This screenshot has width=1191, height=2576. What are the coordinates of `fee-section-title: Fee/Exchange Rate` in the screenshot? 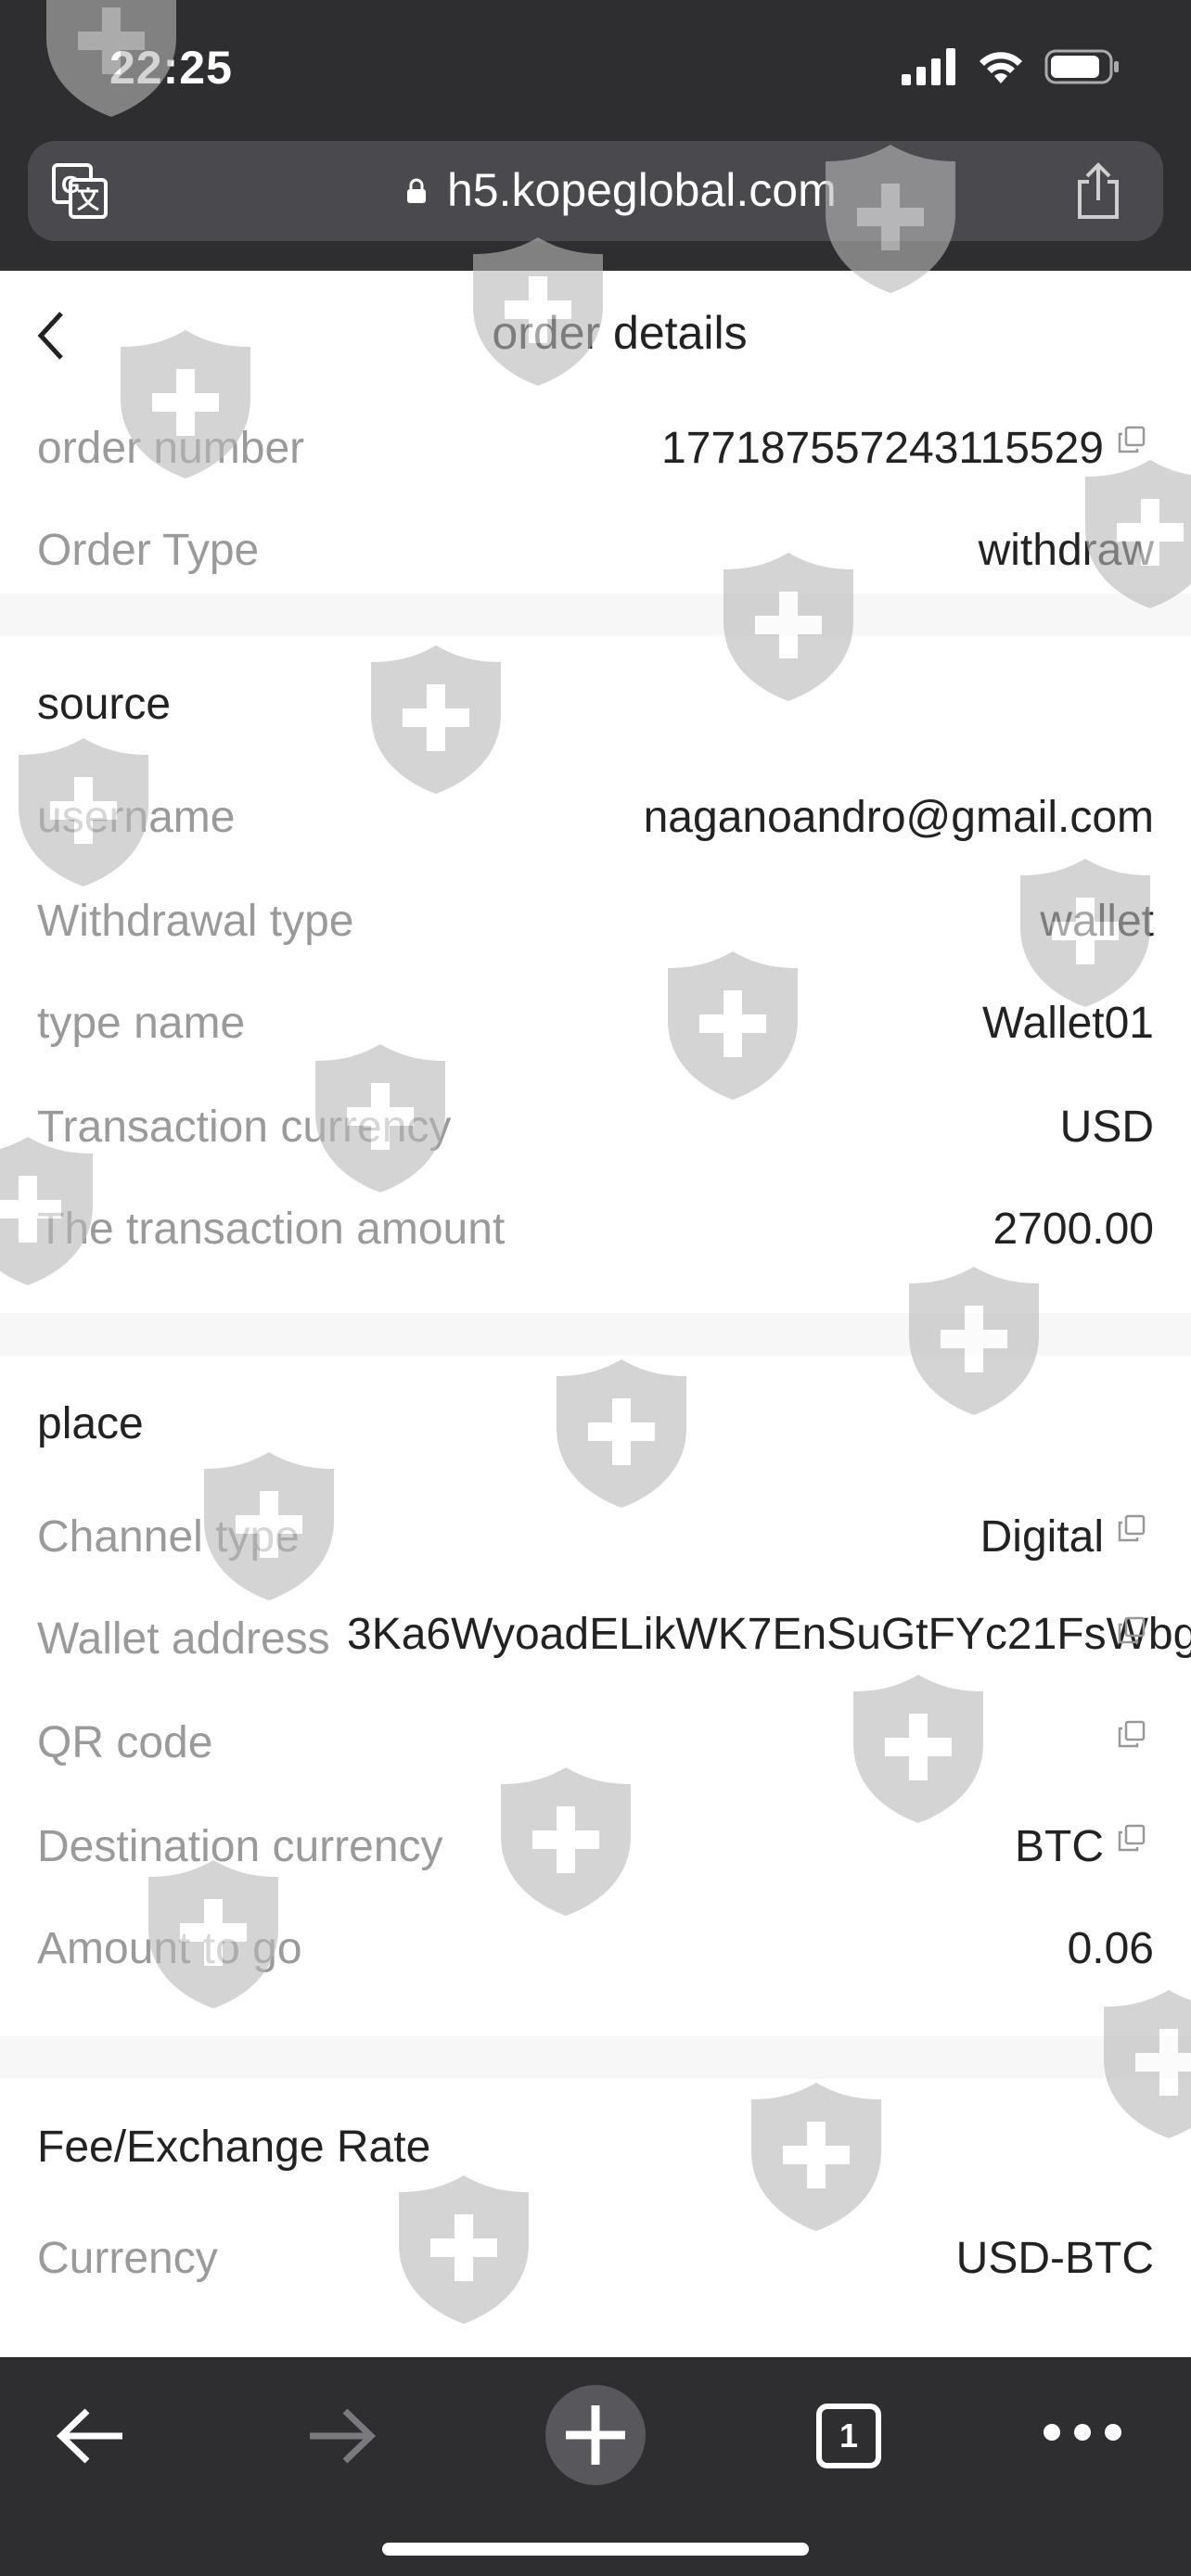 It's located at (234, 2147).